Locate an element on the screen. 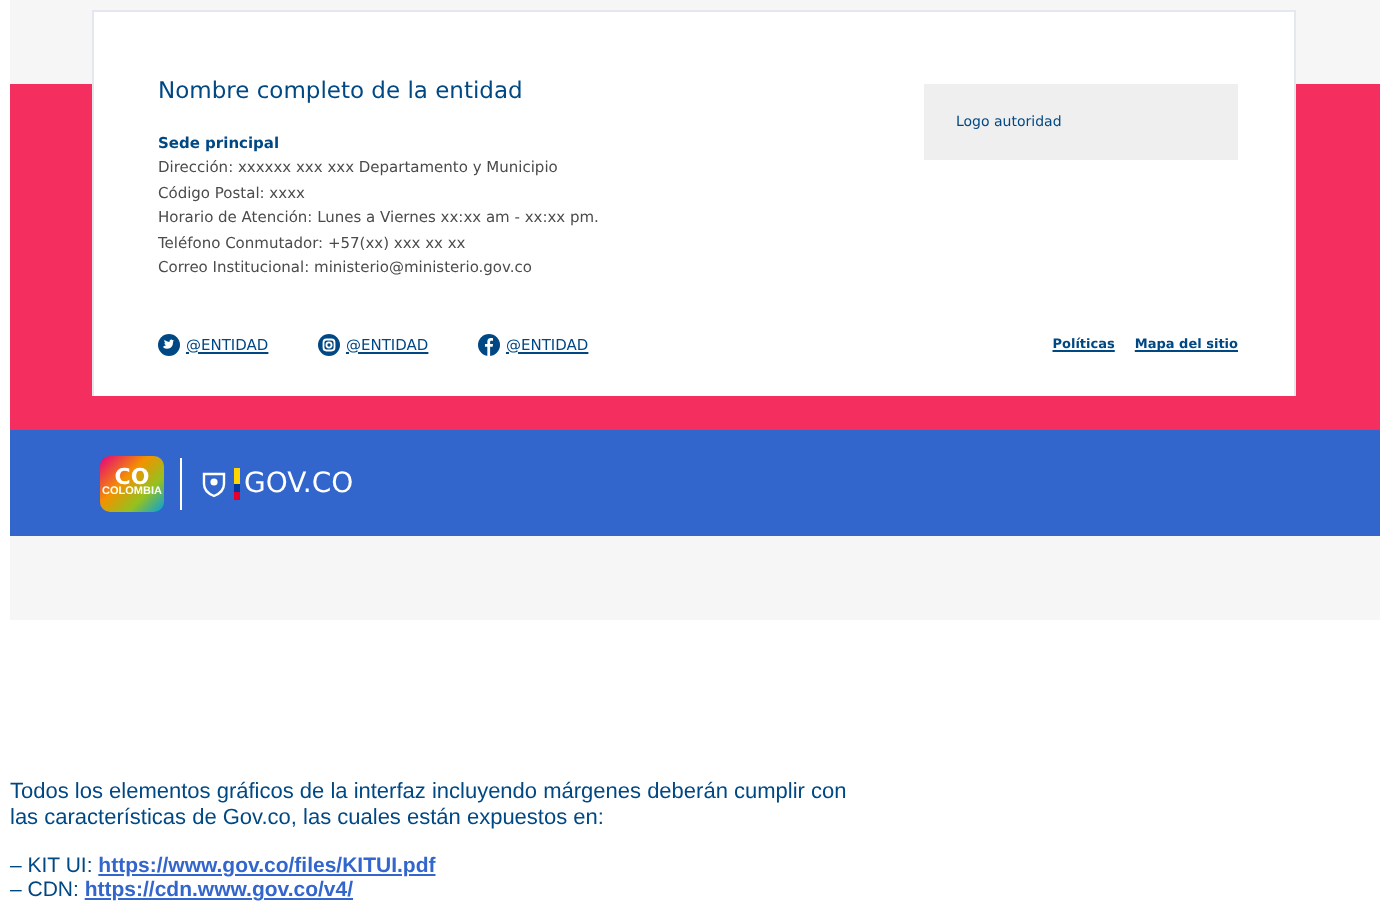  note-paragraph: Todos los elementos gráficos de la interfaz incluyendo márgenes deberán cumplir con las características de Gov.co, las cuales están expuestos en: is located at coordinates (429, 806).